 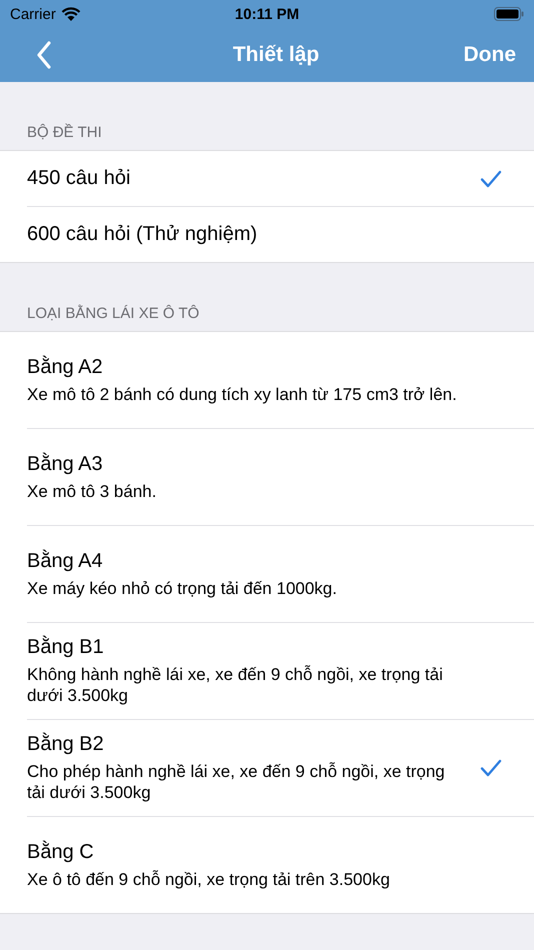 I want to click on section-header: LOẠI BẰNG LÁI XE Ô TÔ, so click(x=113, y=314).